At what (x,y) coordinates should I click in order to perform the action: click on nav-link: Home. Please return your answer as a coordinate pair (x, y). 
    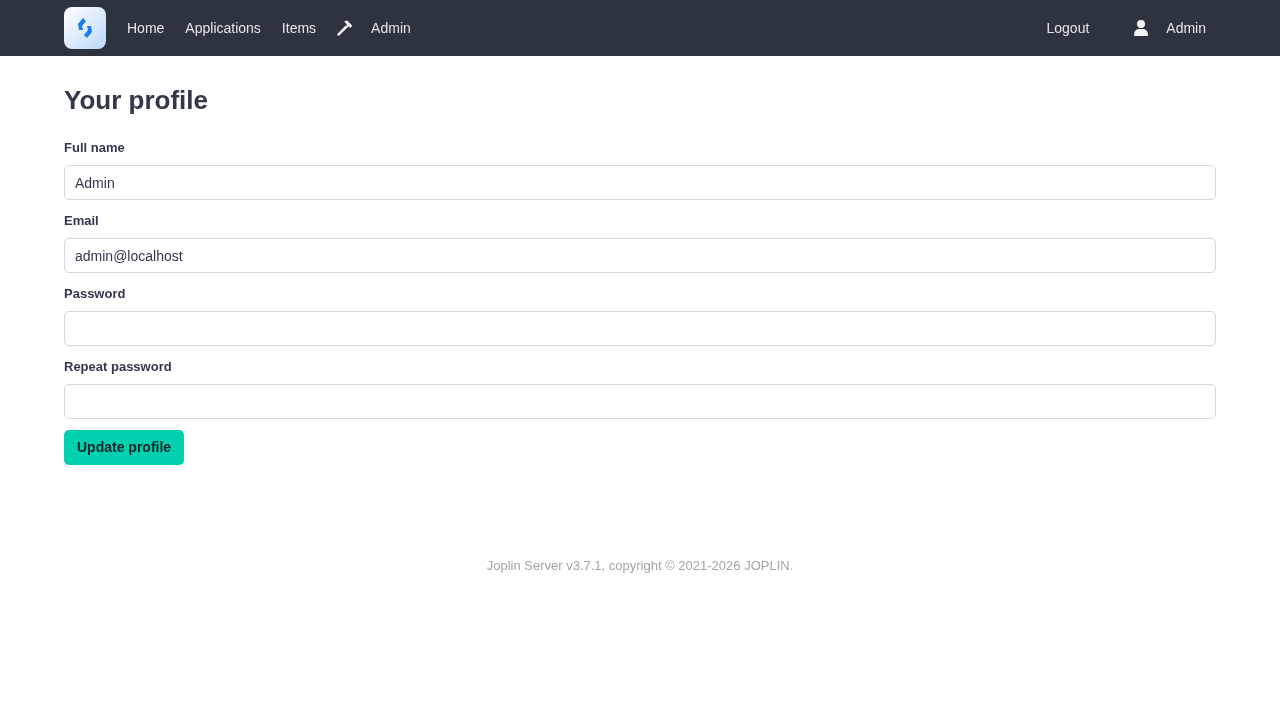
    Looking at the image, I should click on (146, 28).